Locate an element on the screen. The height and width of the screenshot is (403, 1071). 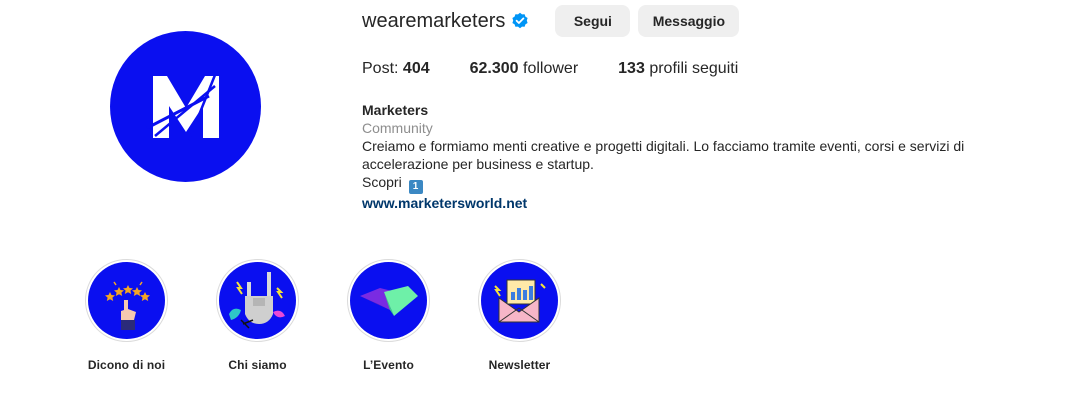
highlight-chi-siamo: Chi siamo is located at coordinates (257, 315).